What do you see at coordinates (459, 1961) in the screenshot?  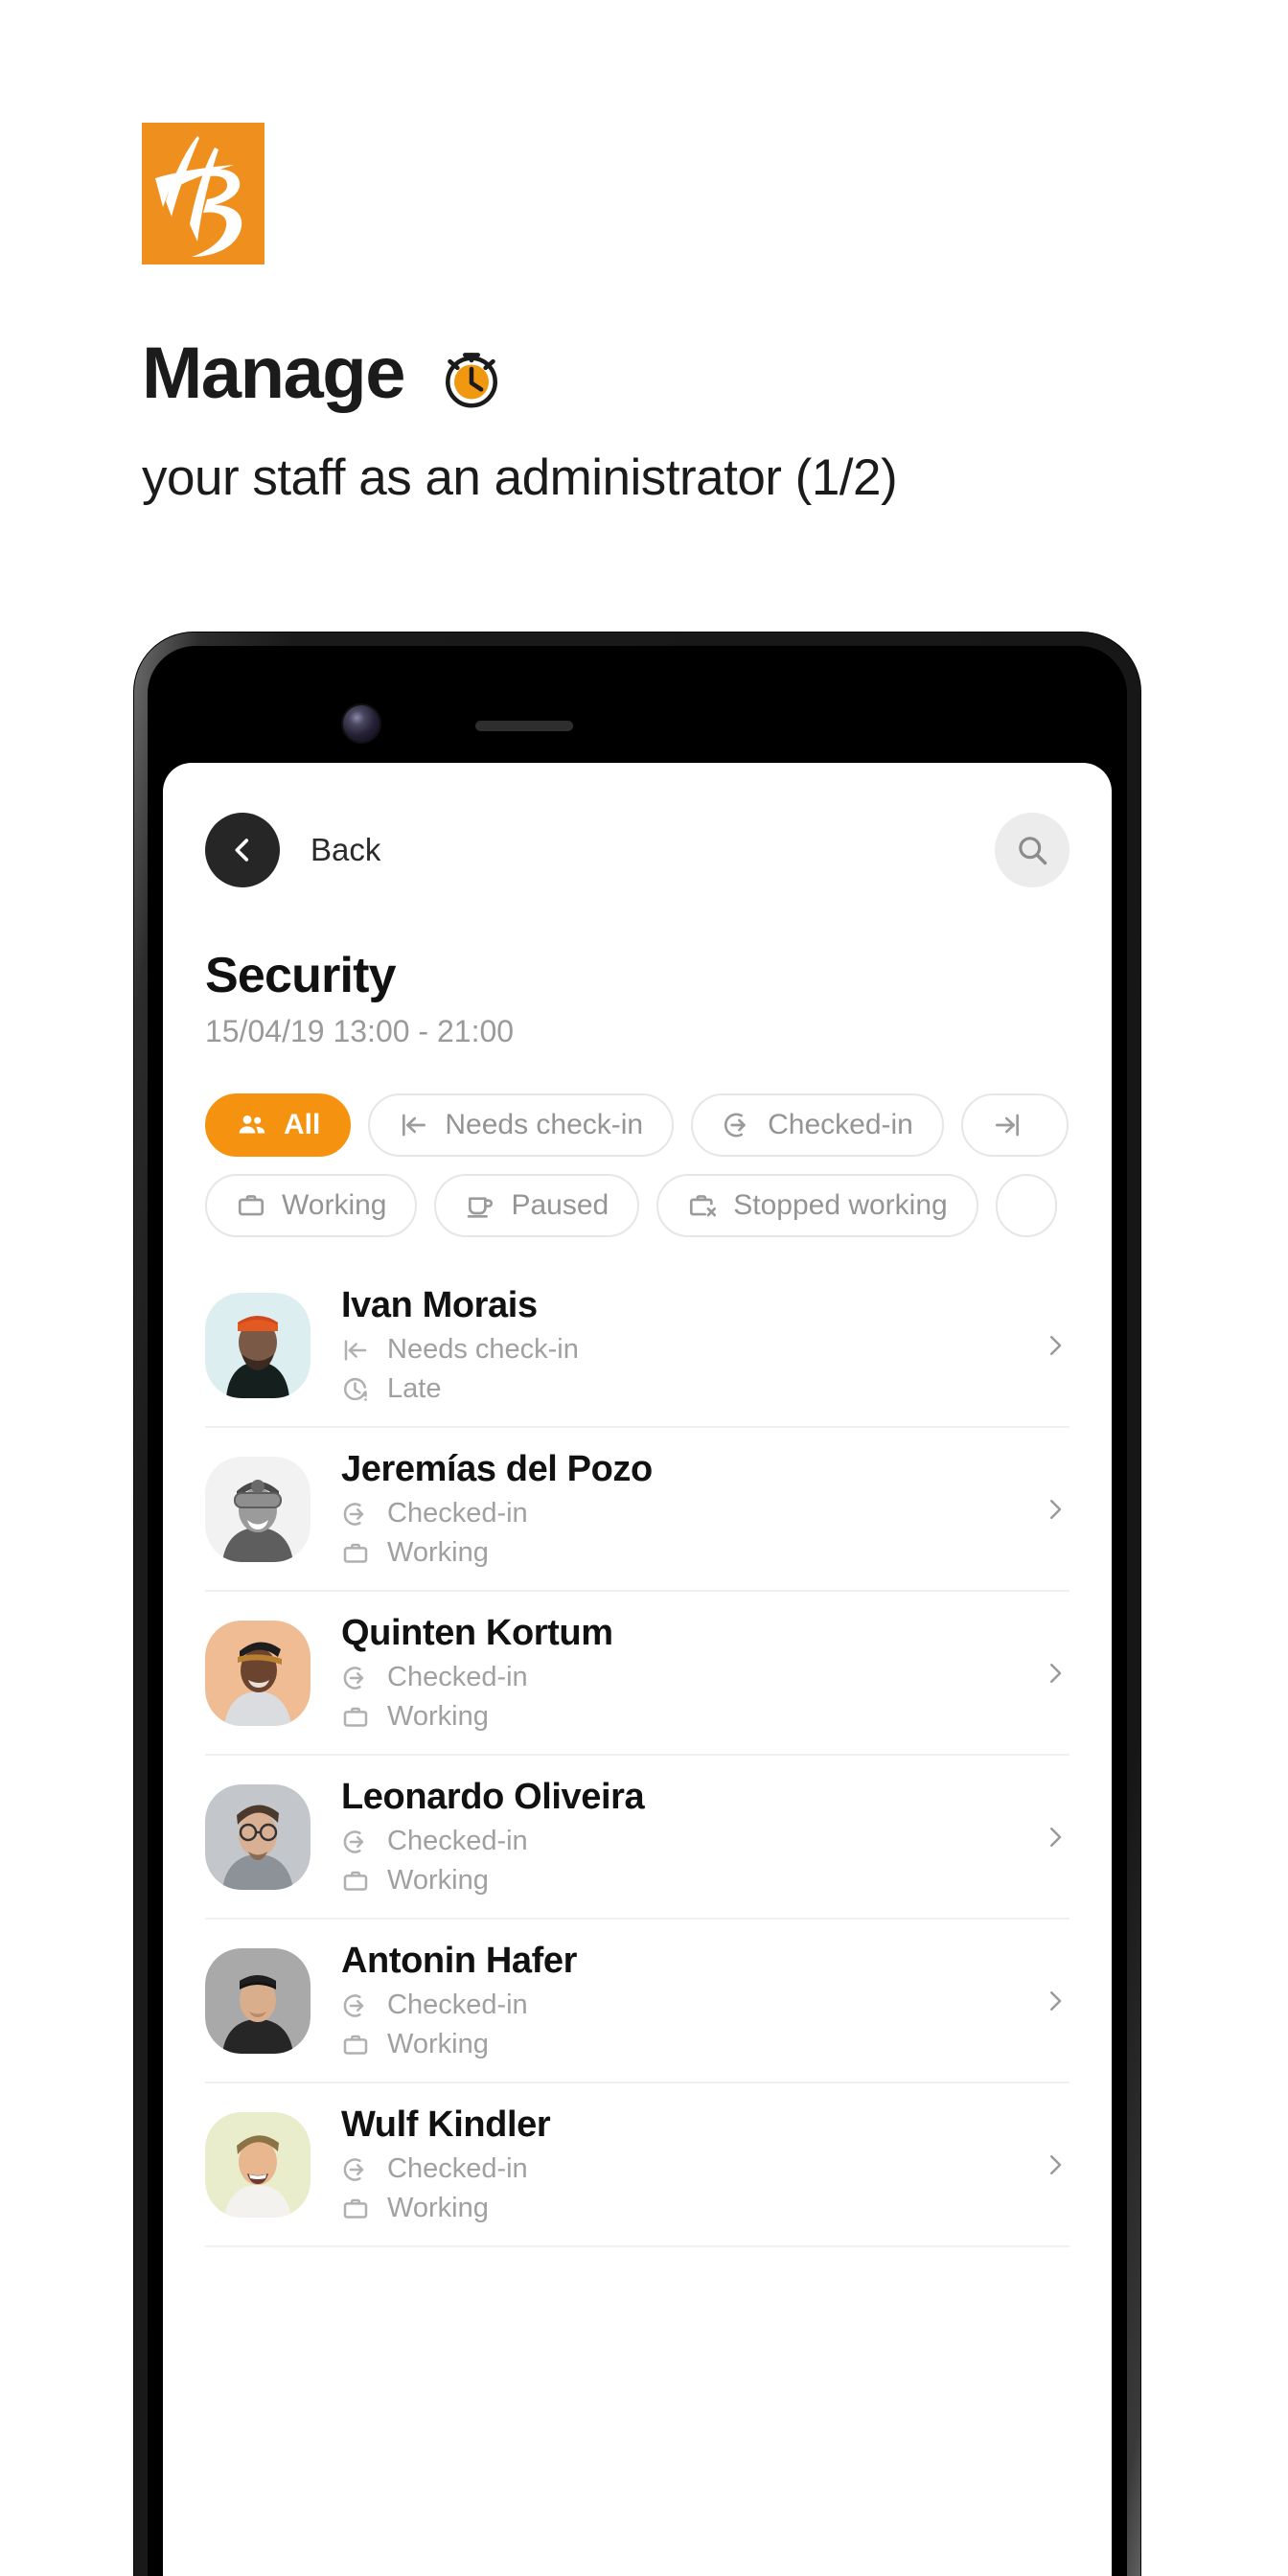 I see `staff-name: Antonin Hafer` at bounding box center [459, 1961].